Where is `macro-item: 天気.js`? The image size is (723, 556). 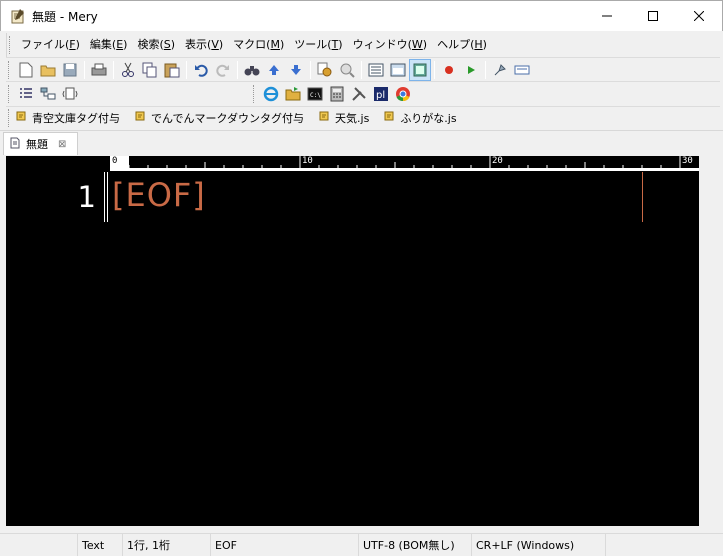
macro-item: 天気.js is located at coordinates (343, 118).